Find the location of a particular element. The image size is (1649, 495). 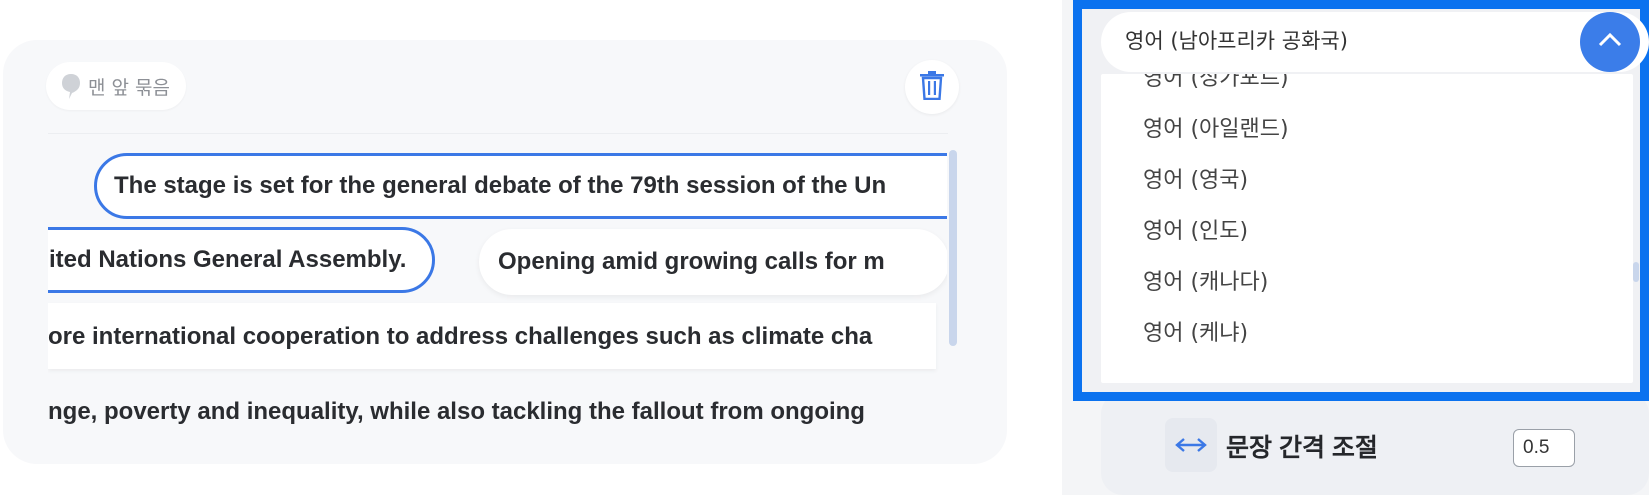

sentence-spacing-input: 0.5 is located at coordinates (1544, 448).